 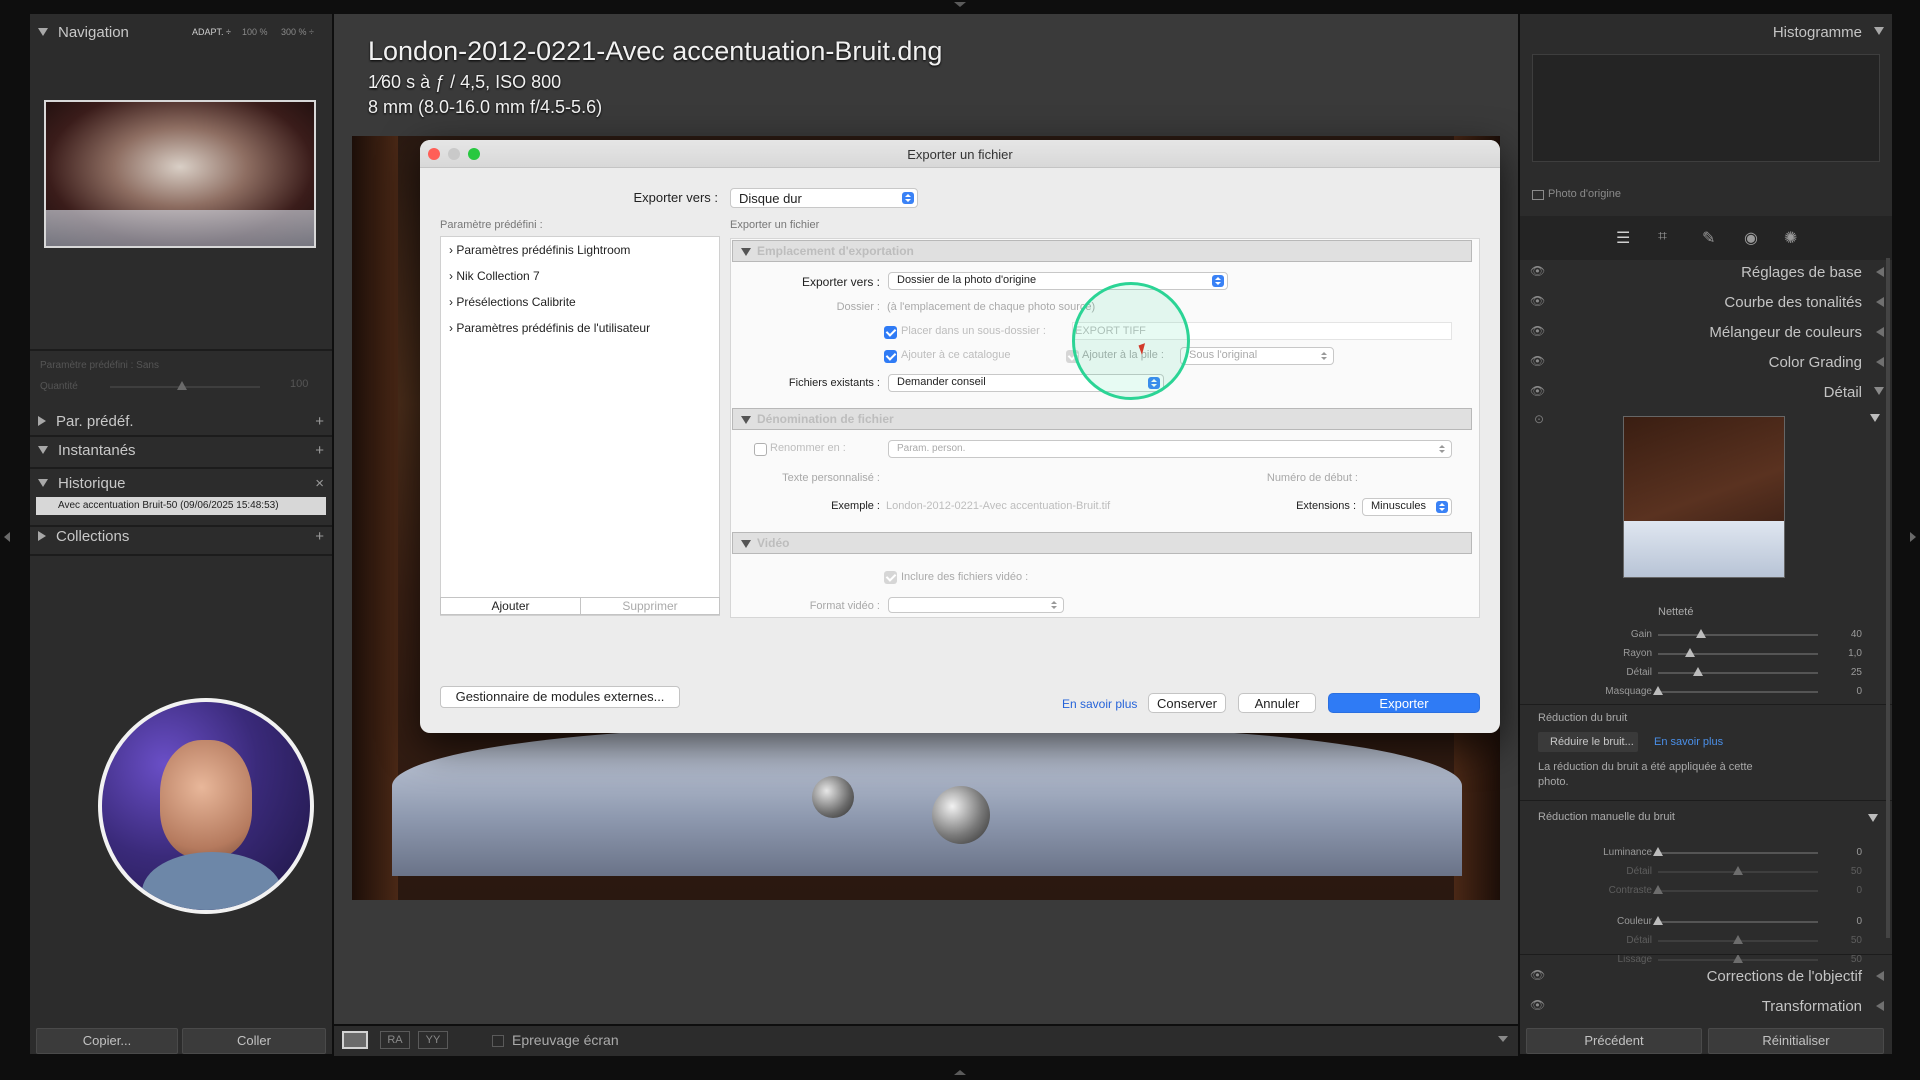 I want to click on before-after-tb-button: YY, so click(x=433, y=1040).